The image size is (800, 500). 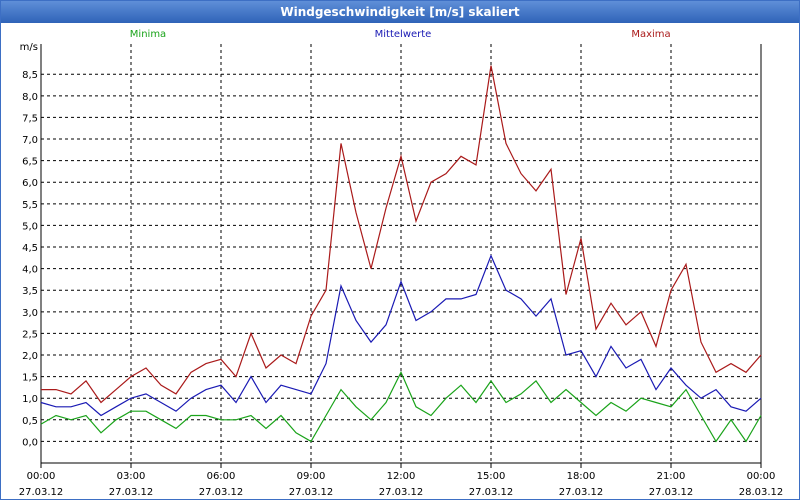 What do you see at coordinates (30, 183) in the screenshot?
I see `y-tick-label: 6,0` at bounding box center [30, 183].